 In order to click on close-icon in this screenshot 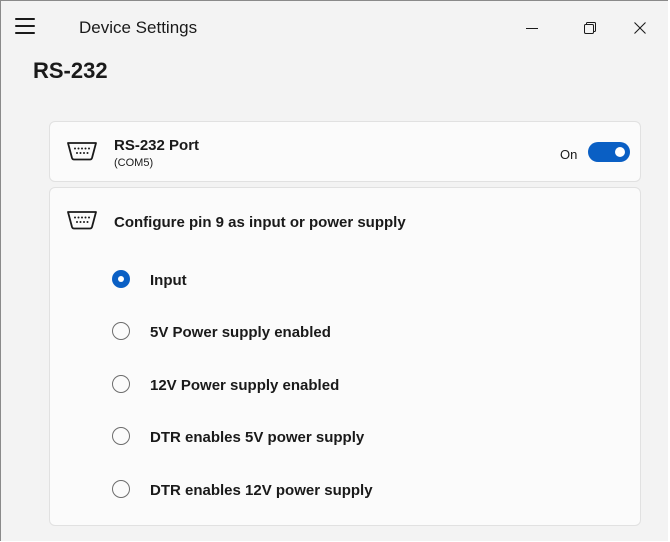, I will do `click(640, 28)`.